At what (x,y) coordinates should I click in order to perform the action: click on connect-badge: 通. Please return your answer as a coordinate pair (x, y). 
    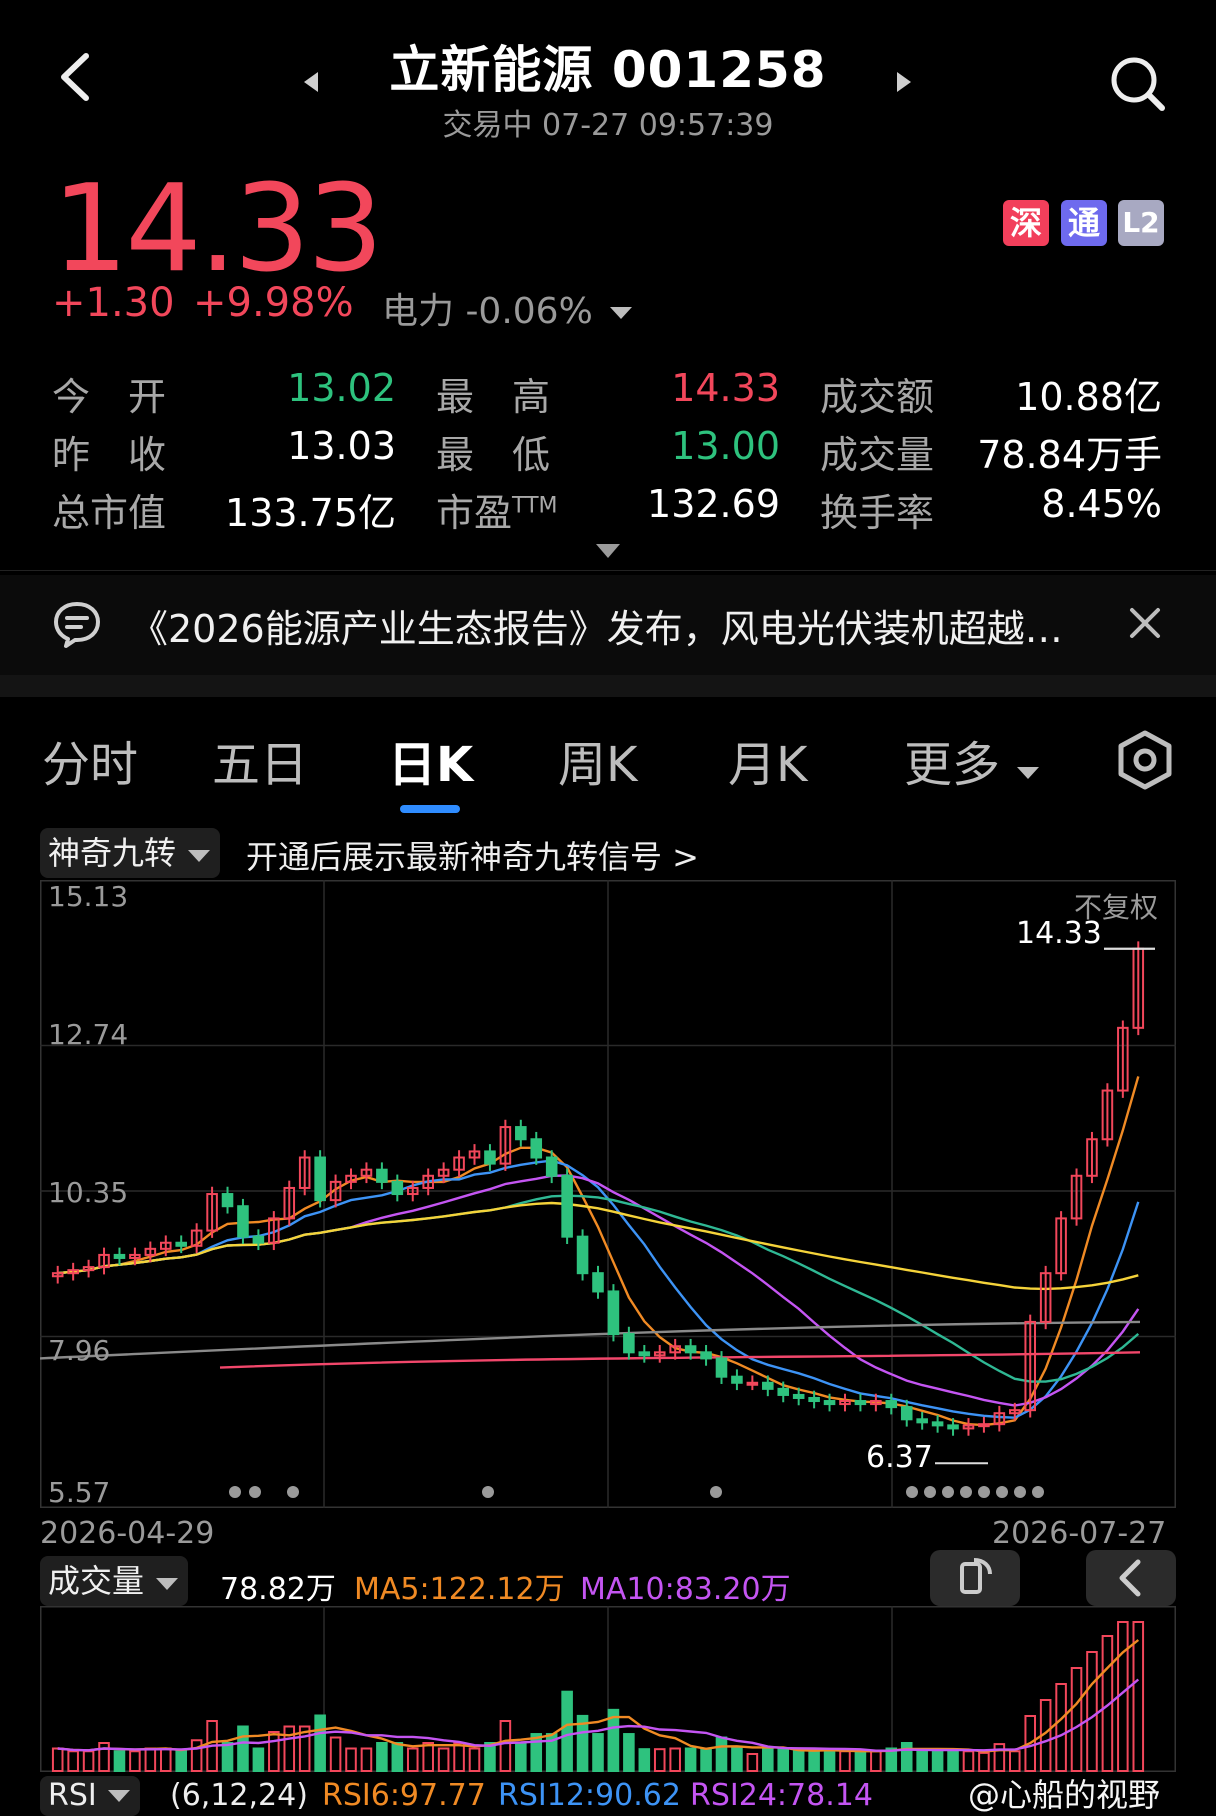
    Looking at the image, I should click on (1084, 223).